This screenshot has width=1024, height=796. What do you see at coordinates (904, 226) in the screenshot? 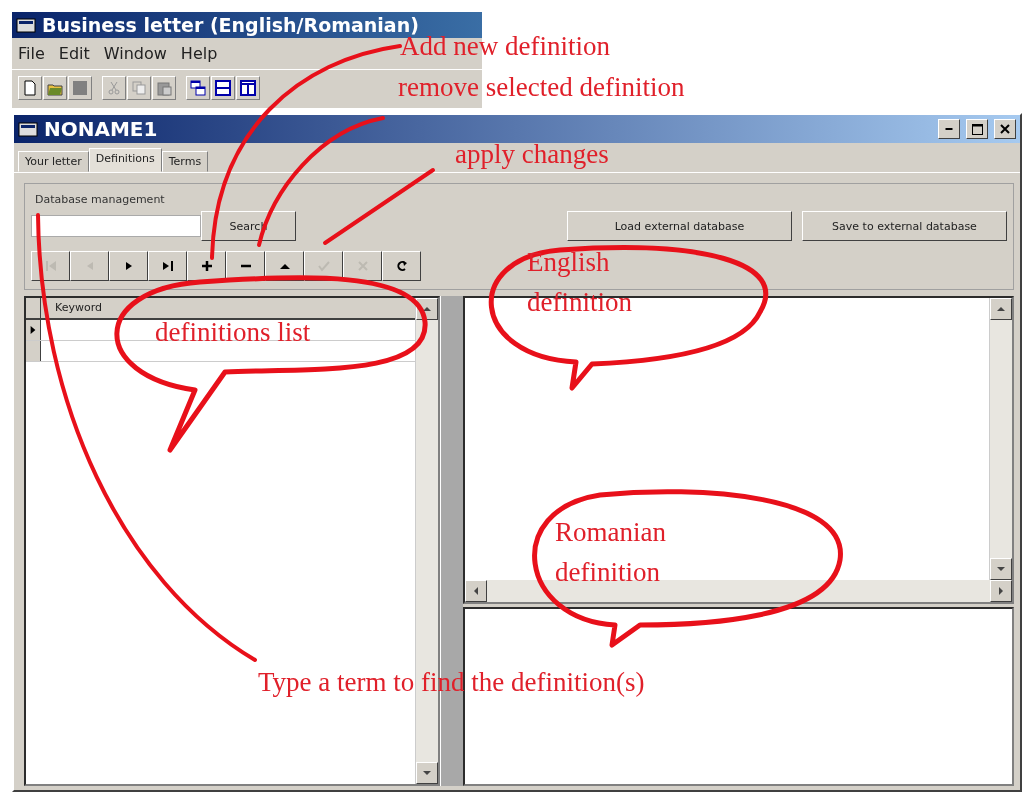
I see `save-button: Save to external database` at bounding box center [904, 226].